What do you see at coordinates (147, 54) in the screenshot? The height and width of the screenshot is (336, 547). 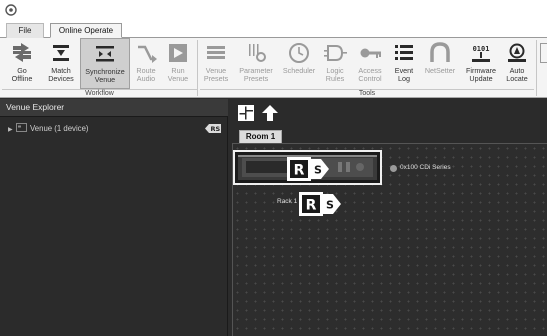 I see `route-audio-icon` at bounding box center [147, 54].